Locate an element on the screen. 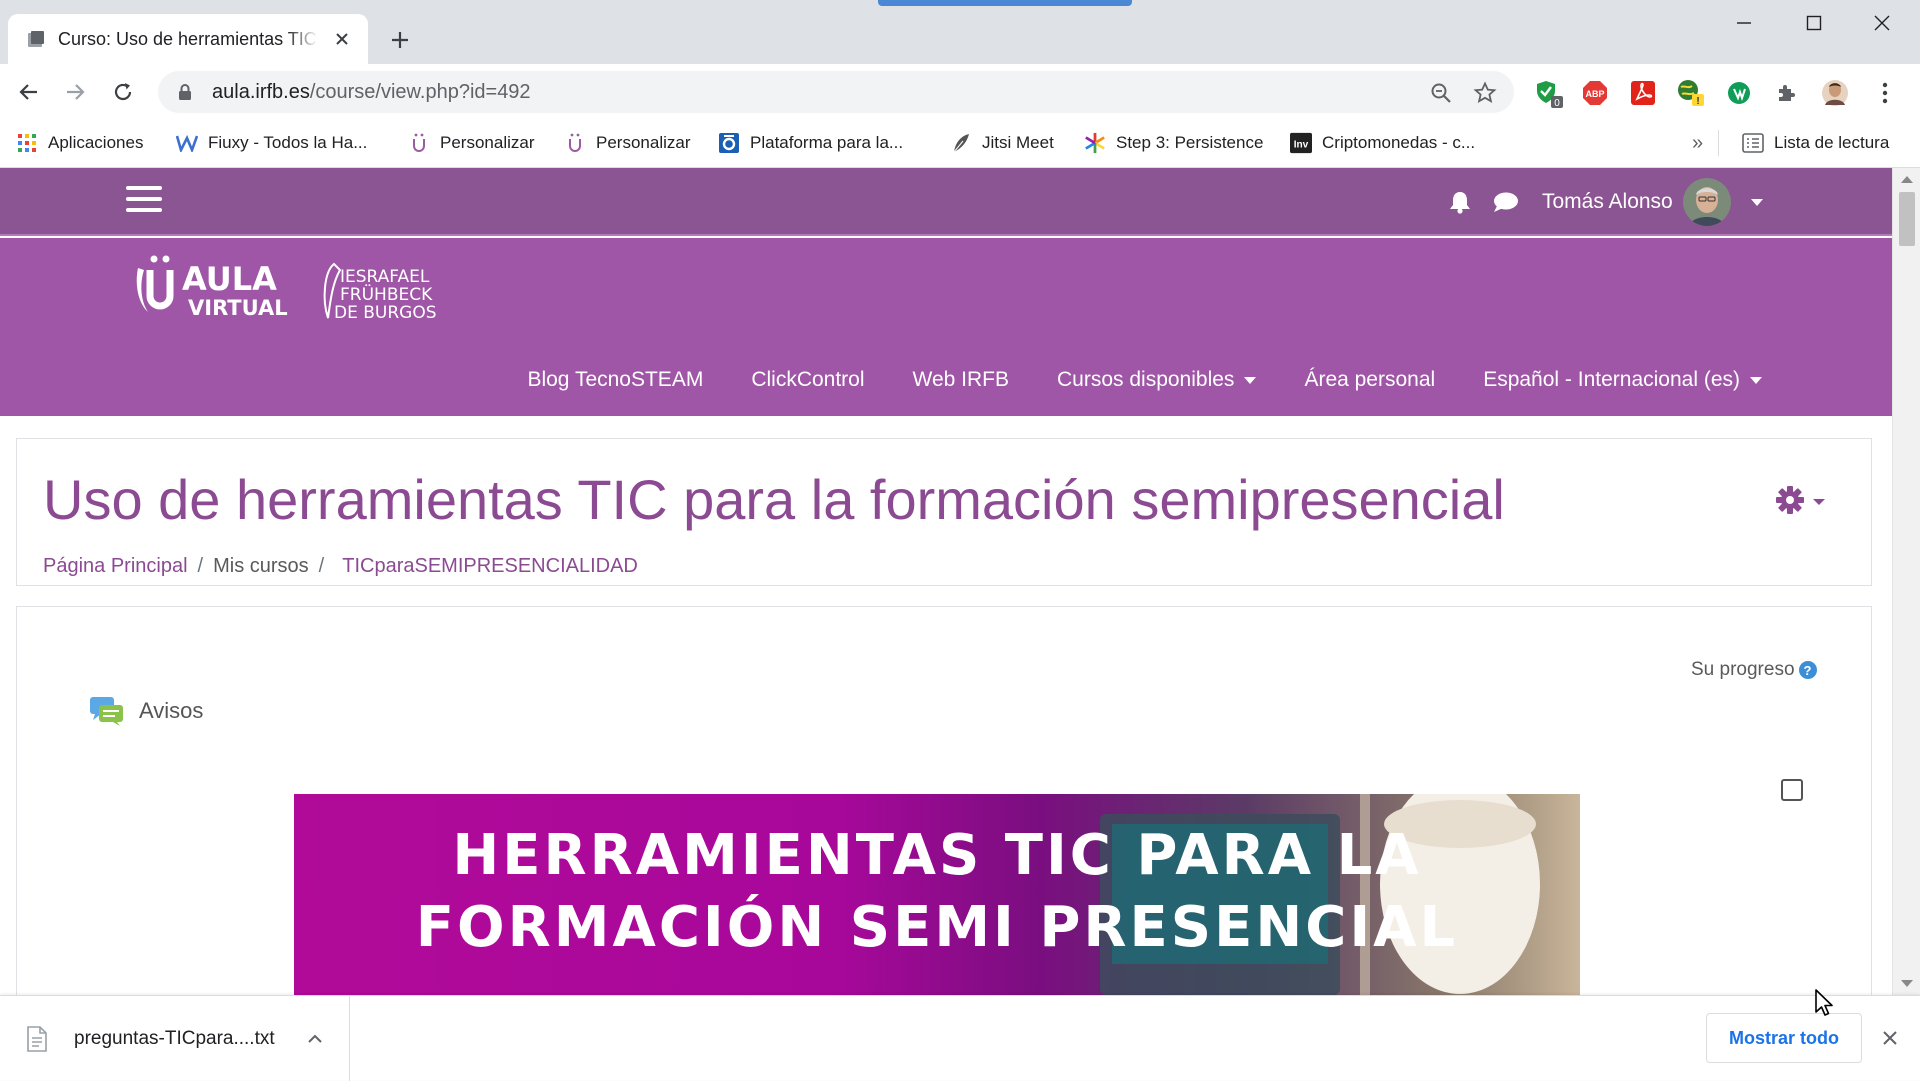 The height and width of the screenshot is (1081, 1920). course-settings-menu is located at coordinates (1800, 500).